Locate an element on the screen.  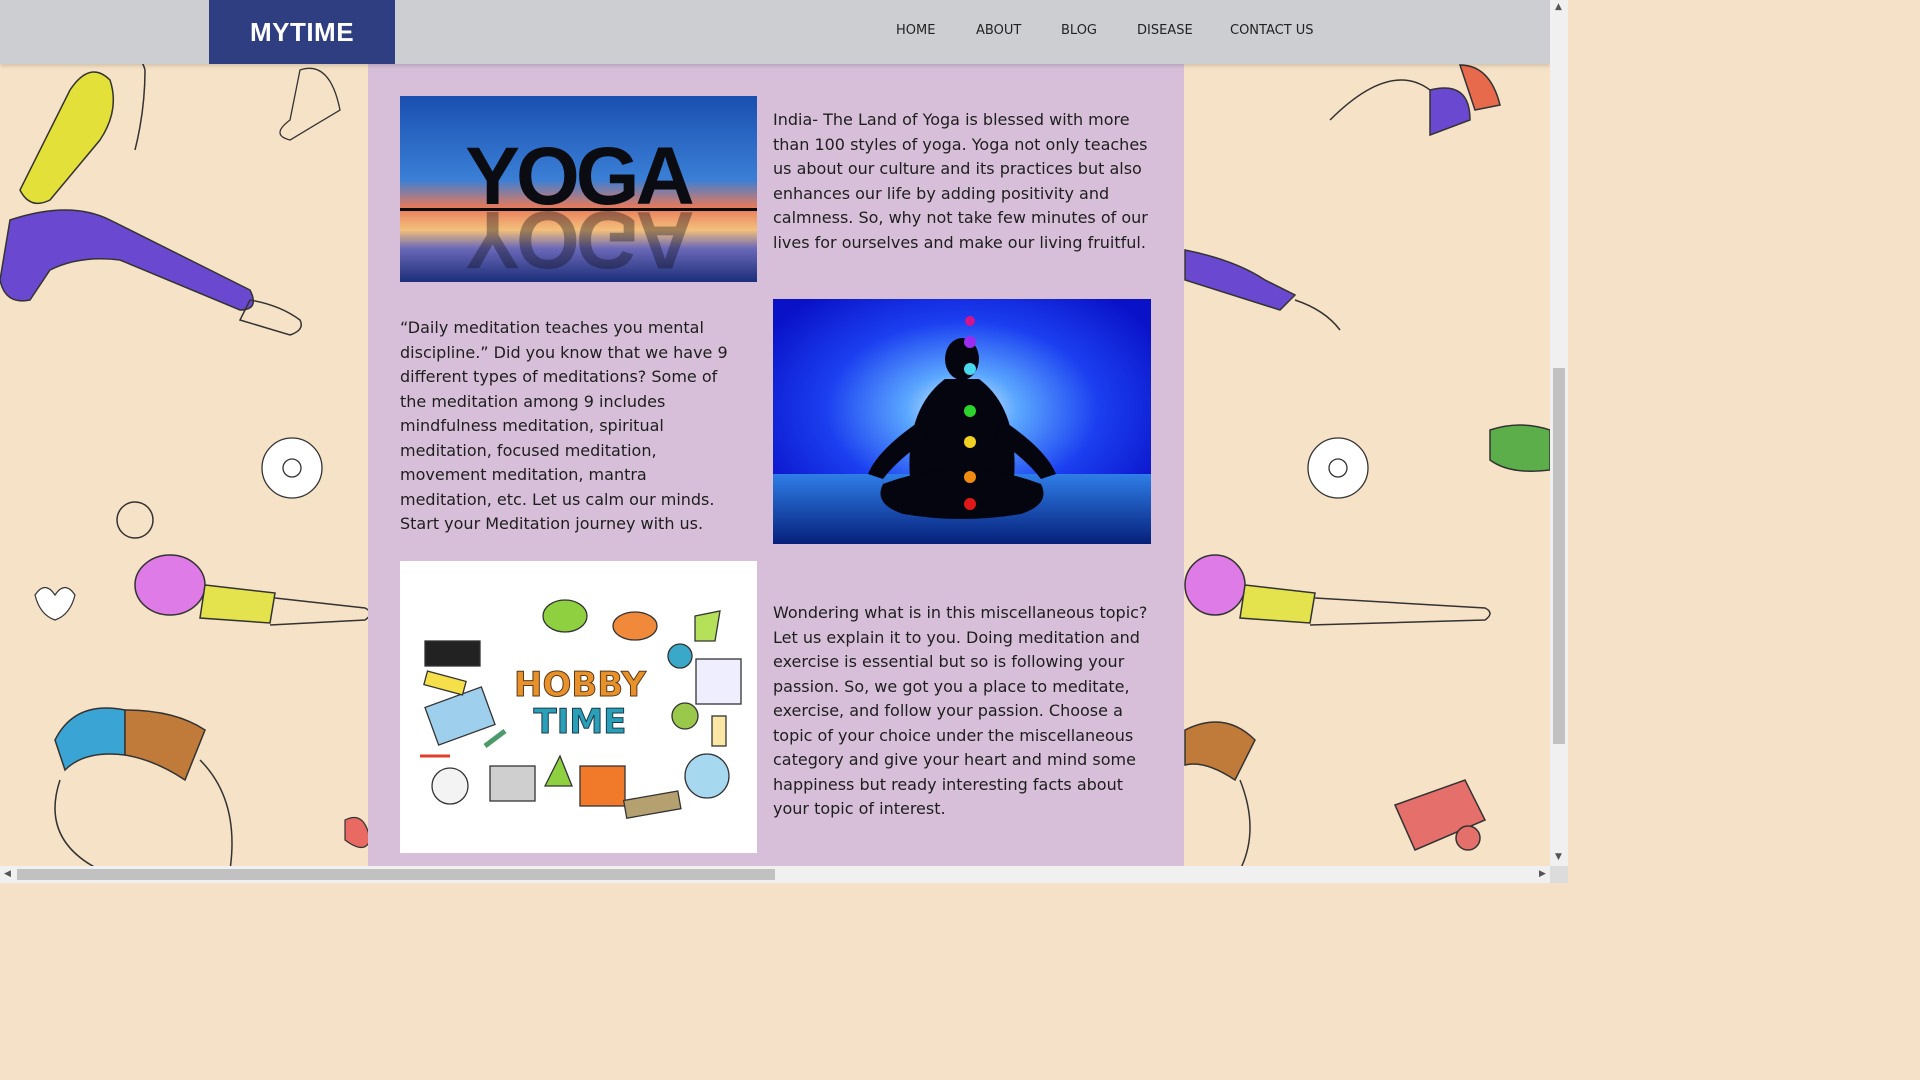
nav-disease: DISEASE is located at coordinates (1165, 30).